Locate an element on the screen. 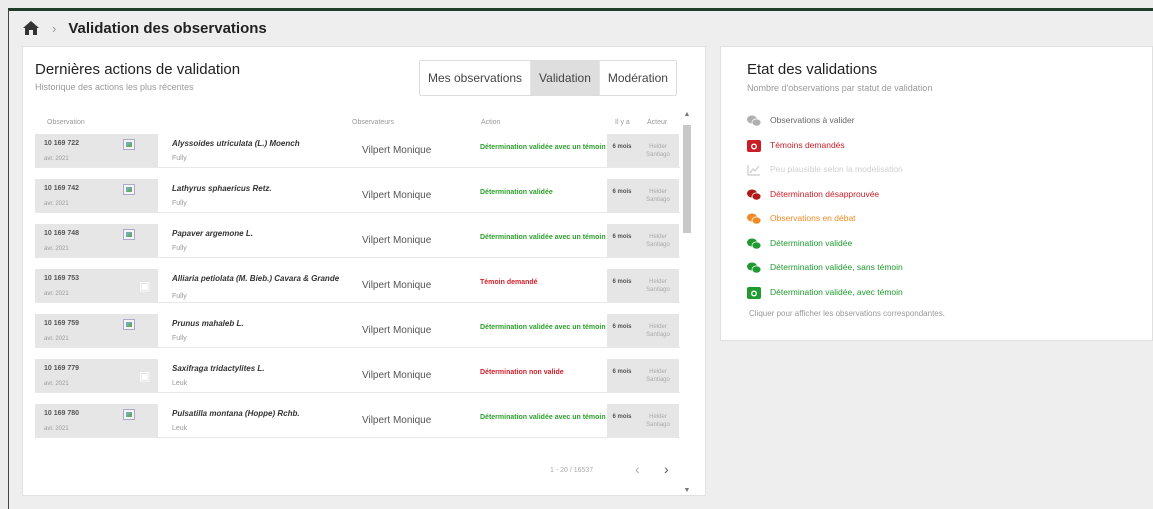 The image size is (1153, 509). scroll-up-icon: ▲ is located at coordinates (687, 116).